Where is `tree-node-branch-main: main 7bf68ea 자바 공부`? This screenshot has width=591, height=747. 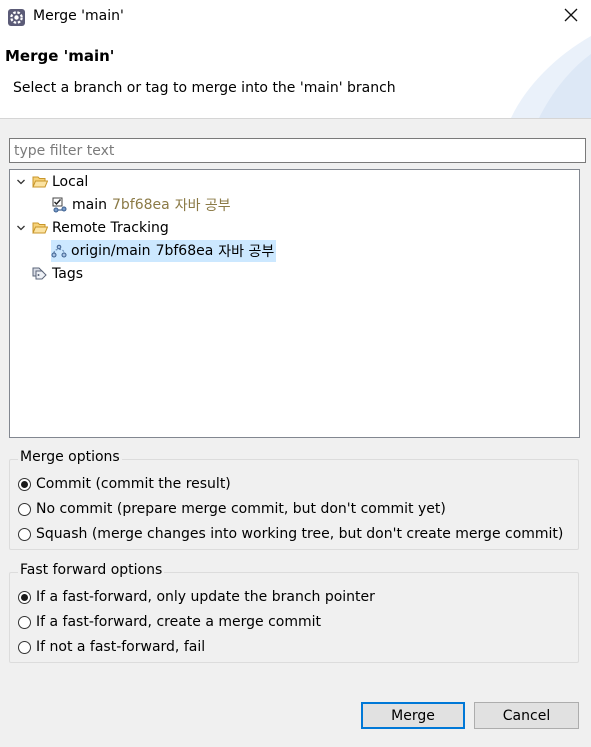 tree-node-branch-main: main 7bf68ea 자바 공부 is located at coordinates (141, 205).